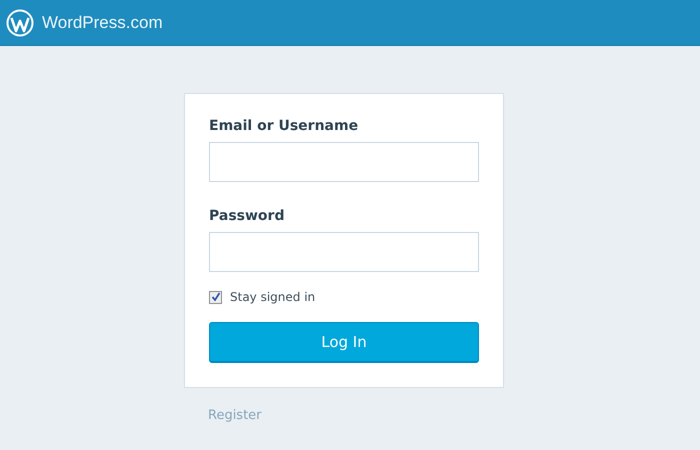 This screenshot has height=450, width=700. Describe the element at coordinates (215, 297) in the screenshot. I see `checkbox` at that location.